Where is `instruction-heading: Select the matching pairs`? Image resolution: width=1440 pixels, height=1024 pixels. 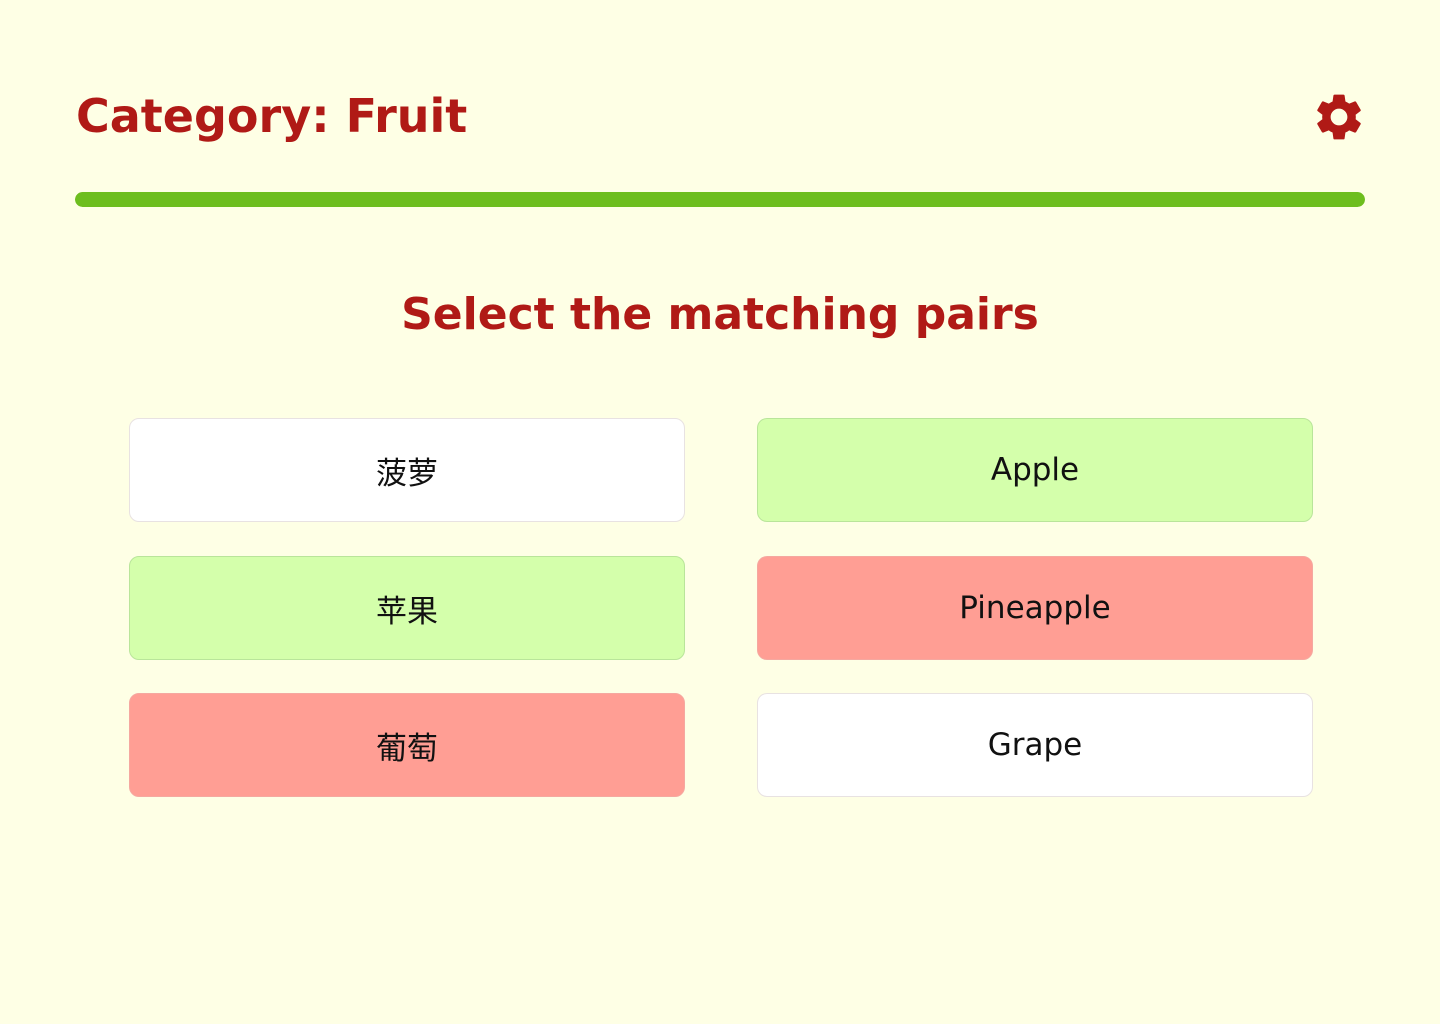 instruction-heading: Select the matching pairs is located at coordinates (720, 314).